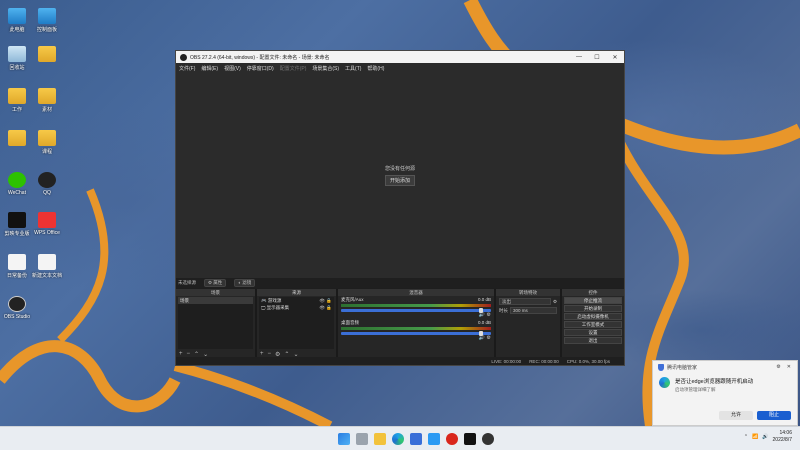  Describe the element at coordinates (215, 292) in the screenshot. I see `scenes-dock-title: 场景` at that location.